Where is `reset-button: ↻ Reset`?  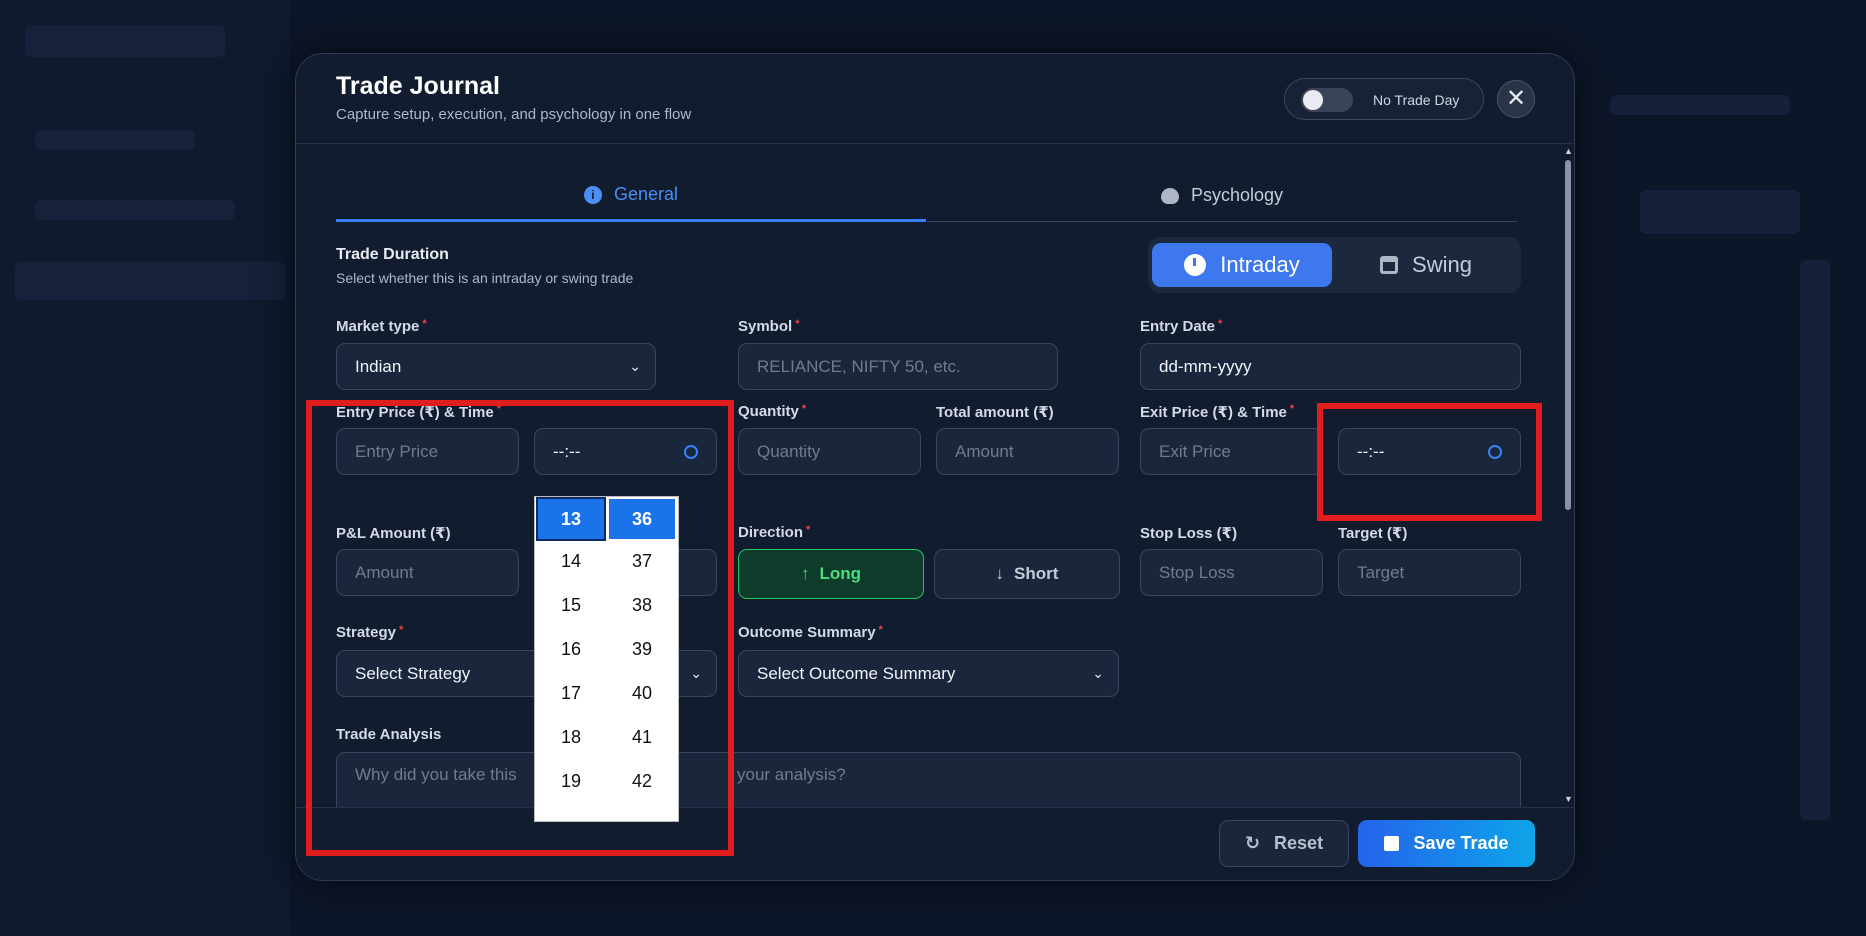 reset-button: ↻ Reset is located at coordinates (1284, 843).